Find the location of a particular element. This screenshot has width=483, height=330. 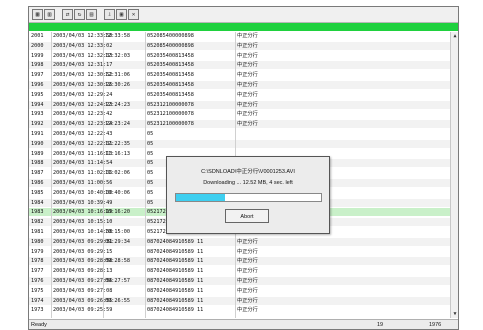

download-file-path: C:\SDNLOAD\中正分行\V0001253.AVI is located at coordinates (248, 172).